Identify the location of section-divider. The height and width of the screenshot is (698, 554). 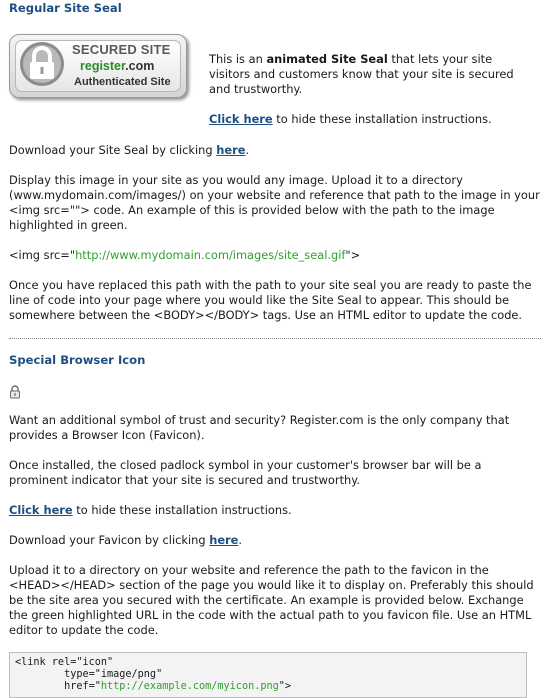
(275, 338).